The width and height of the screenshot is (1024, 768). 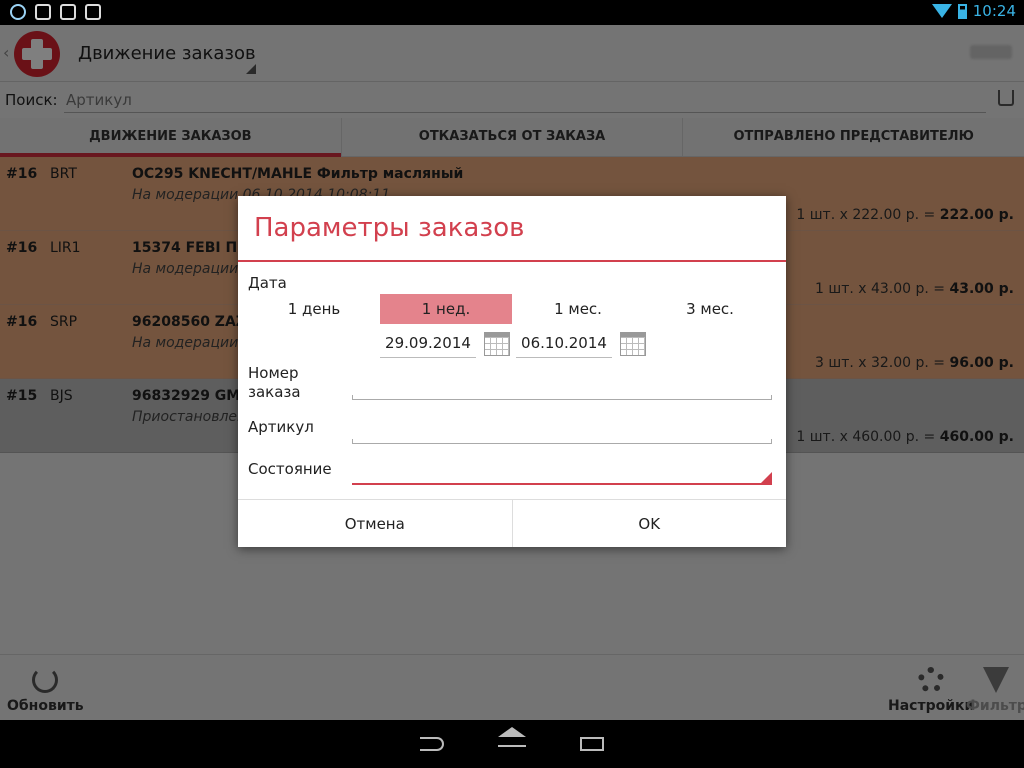 I want to click on order-number-input, so click(x=562, y=397).